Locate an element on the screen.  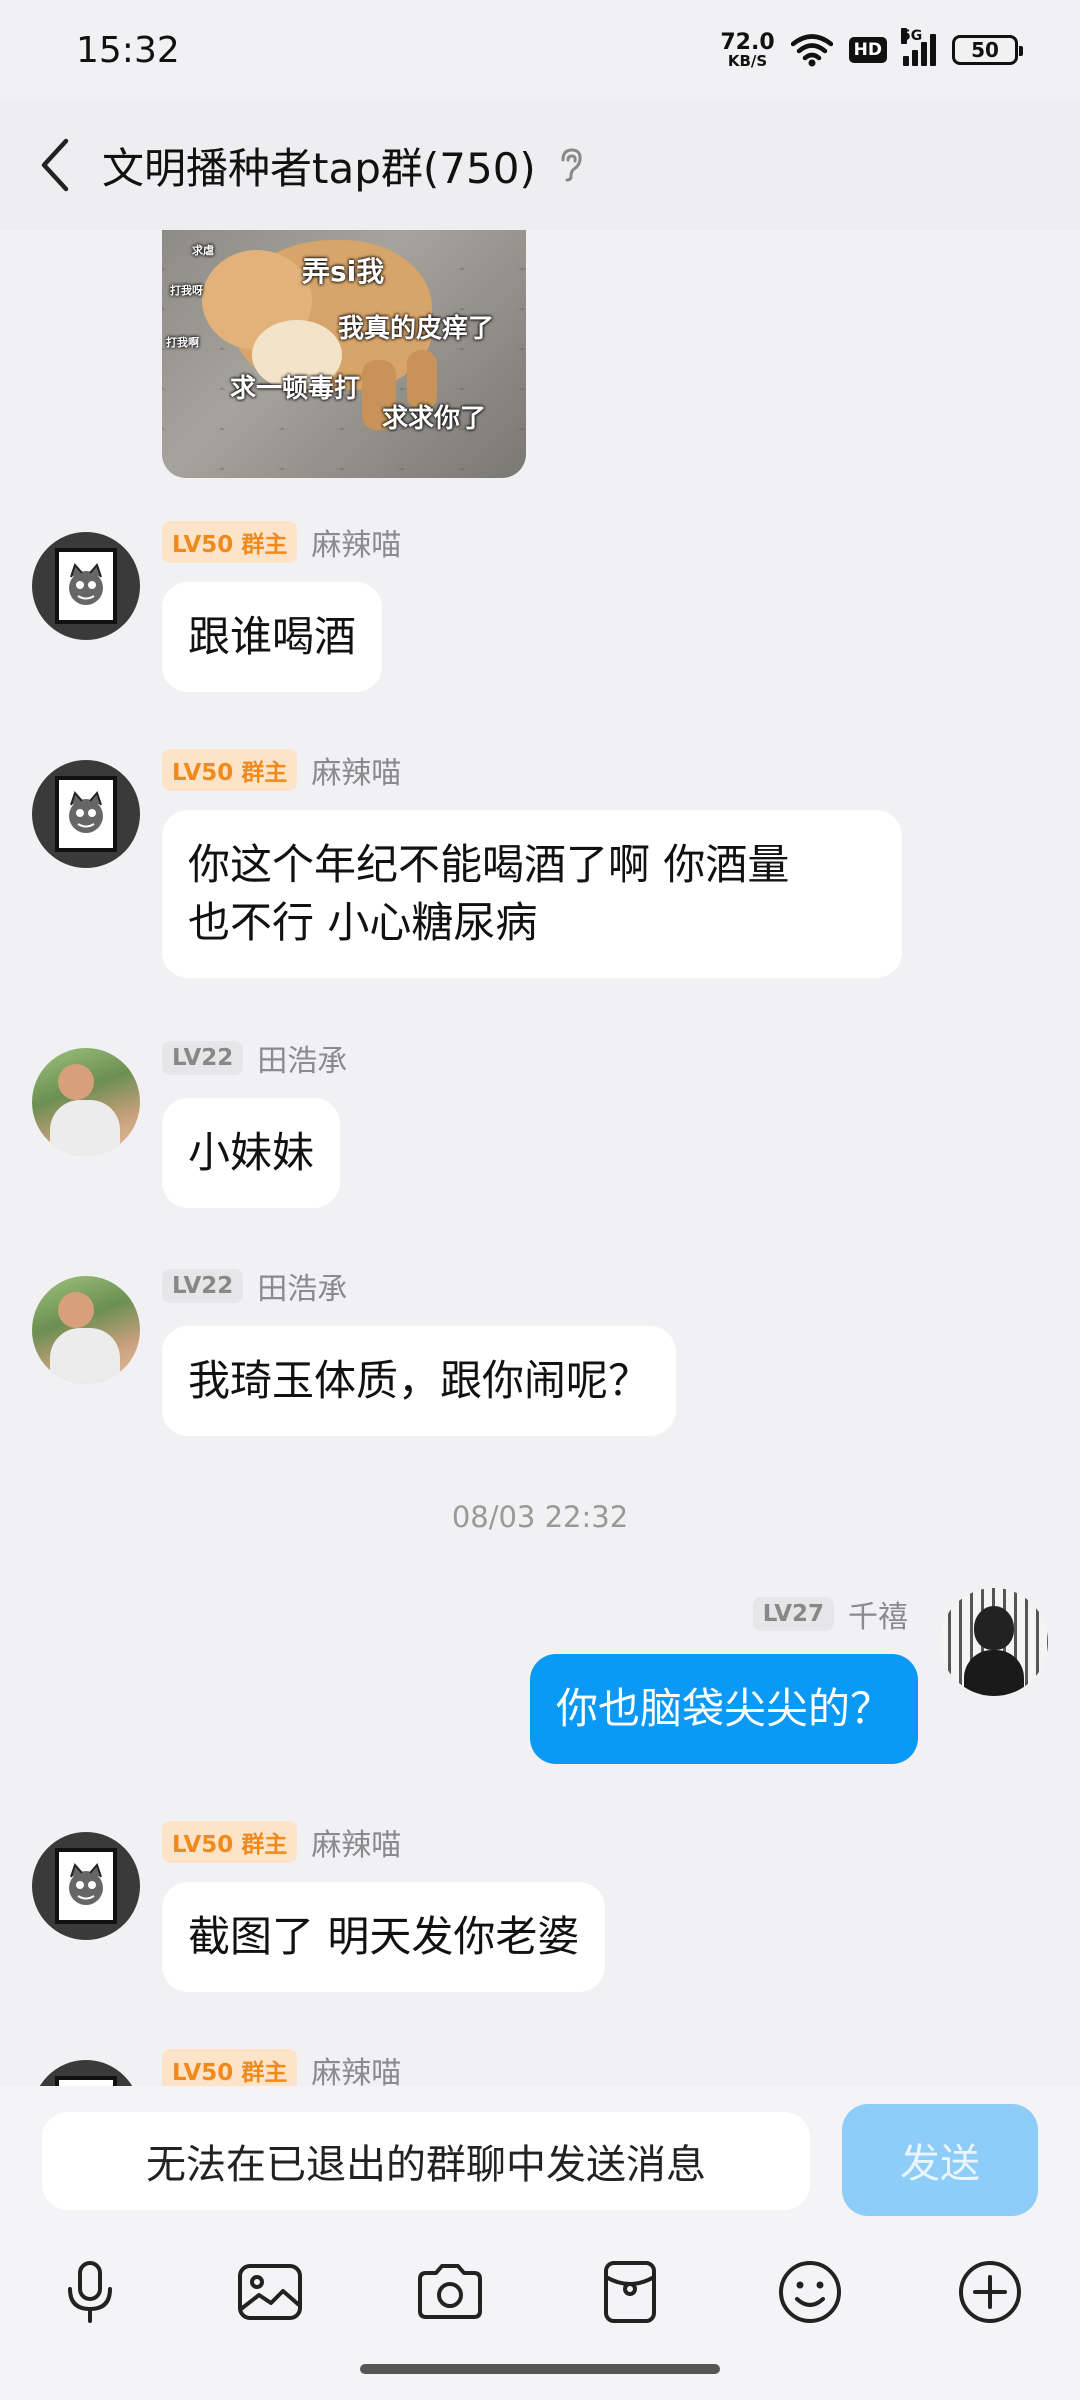
network-speed-value: 72.0 is located at coordinates (747, 42).